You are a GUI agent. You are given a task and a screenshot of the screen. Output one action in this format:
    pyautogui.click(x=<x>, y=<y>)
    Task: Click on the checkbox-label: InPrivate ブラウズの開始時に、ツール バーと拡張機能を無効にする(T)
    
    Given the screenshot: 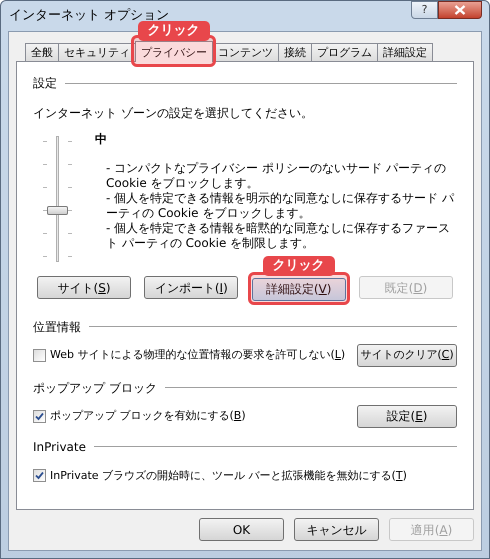 What is the action you would take?
    pyautogui.click(x=228, y=476)
    